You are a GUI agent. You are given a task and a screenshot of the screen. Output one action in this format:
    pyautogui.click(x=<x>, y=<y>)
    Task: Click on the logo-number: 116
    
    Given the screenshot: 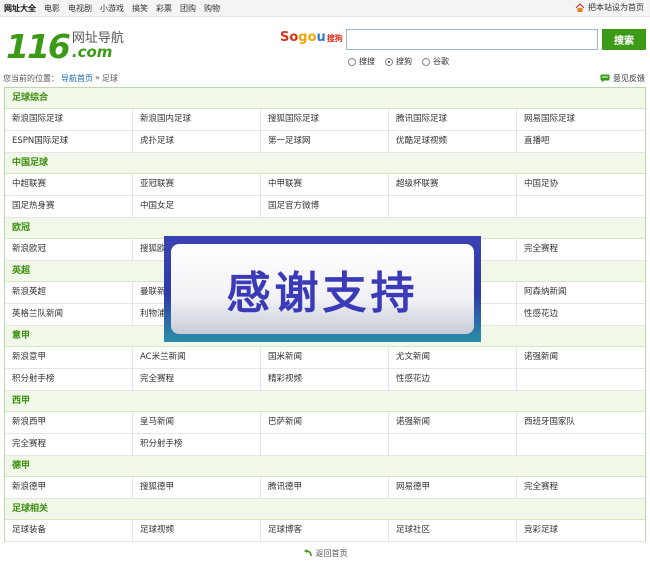 What is the action you would take?
    pyautogui.click(x=38, y=46)
    